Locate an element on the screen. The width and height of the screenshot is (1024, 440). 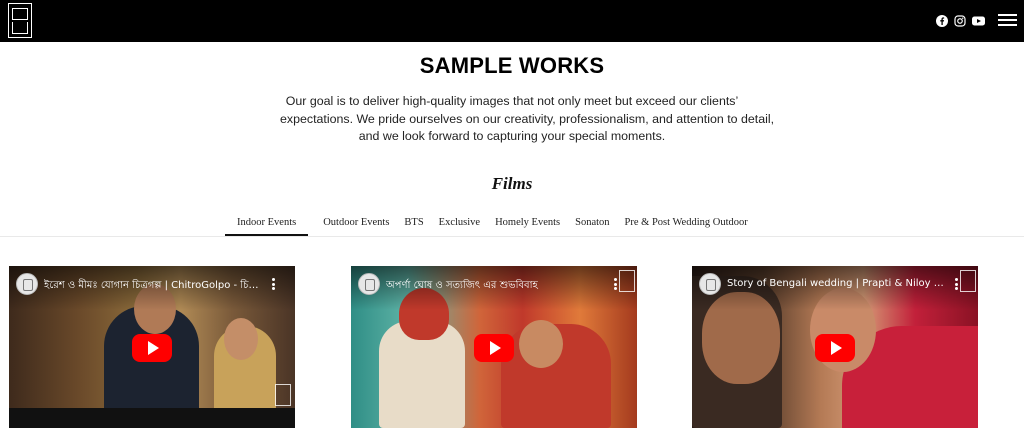
tab-pre-post-wedding-outdoor: Pre & Post Wedding Outdoor is located at coordinates (686, 224).